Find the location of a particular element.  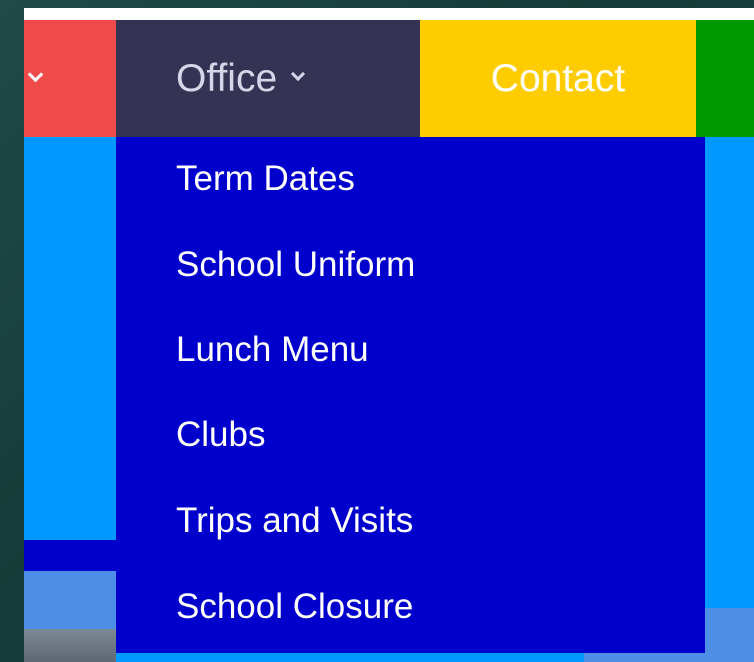

menu-item-school-closure: School Closure is located at coordinates (294, 607).